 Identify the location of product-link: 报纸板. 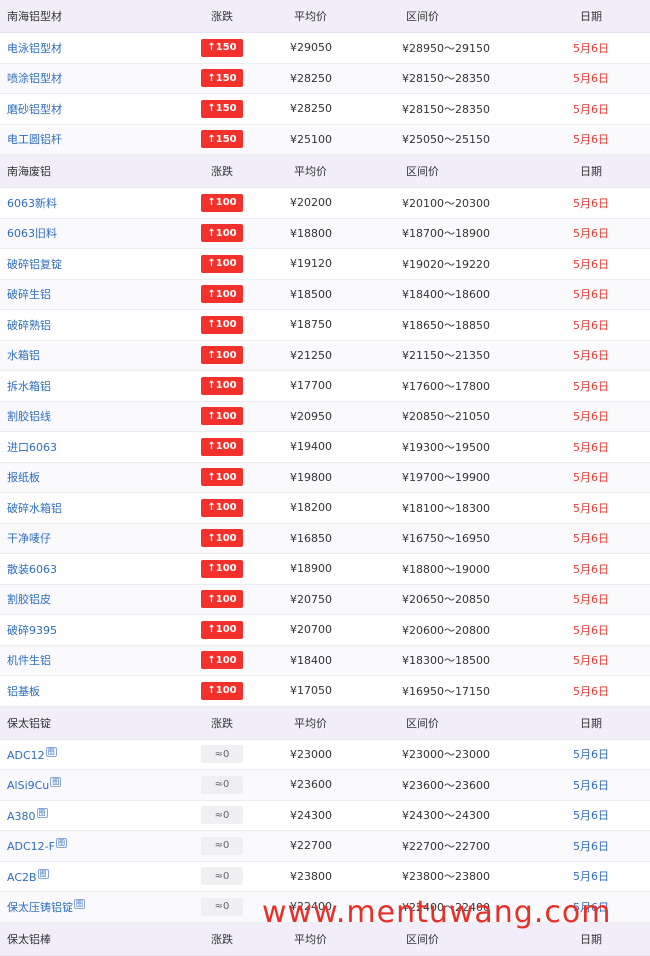
(23, 477).